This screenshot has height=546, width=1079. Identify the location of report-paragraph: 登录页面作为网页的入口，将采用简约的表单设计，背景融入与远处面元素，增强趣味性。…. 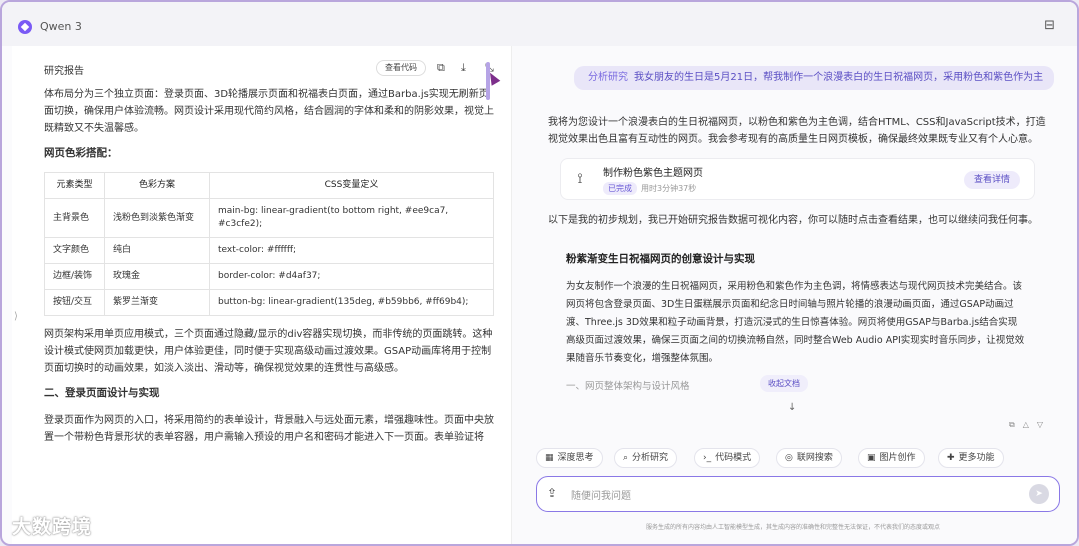
(269, 429).